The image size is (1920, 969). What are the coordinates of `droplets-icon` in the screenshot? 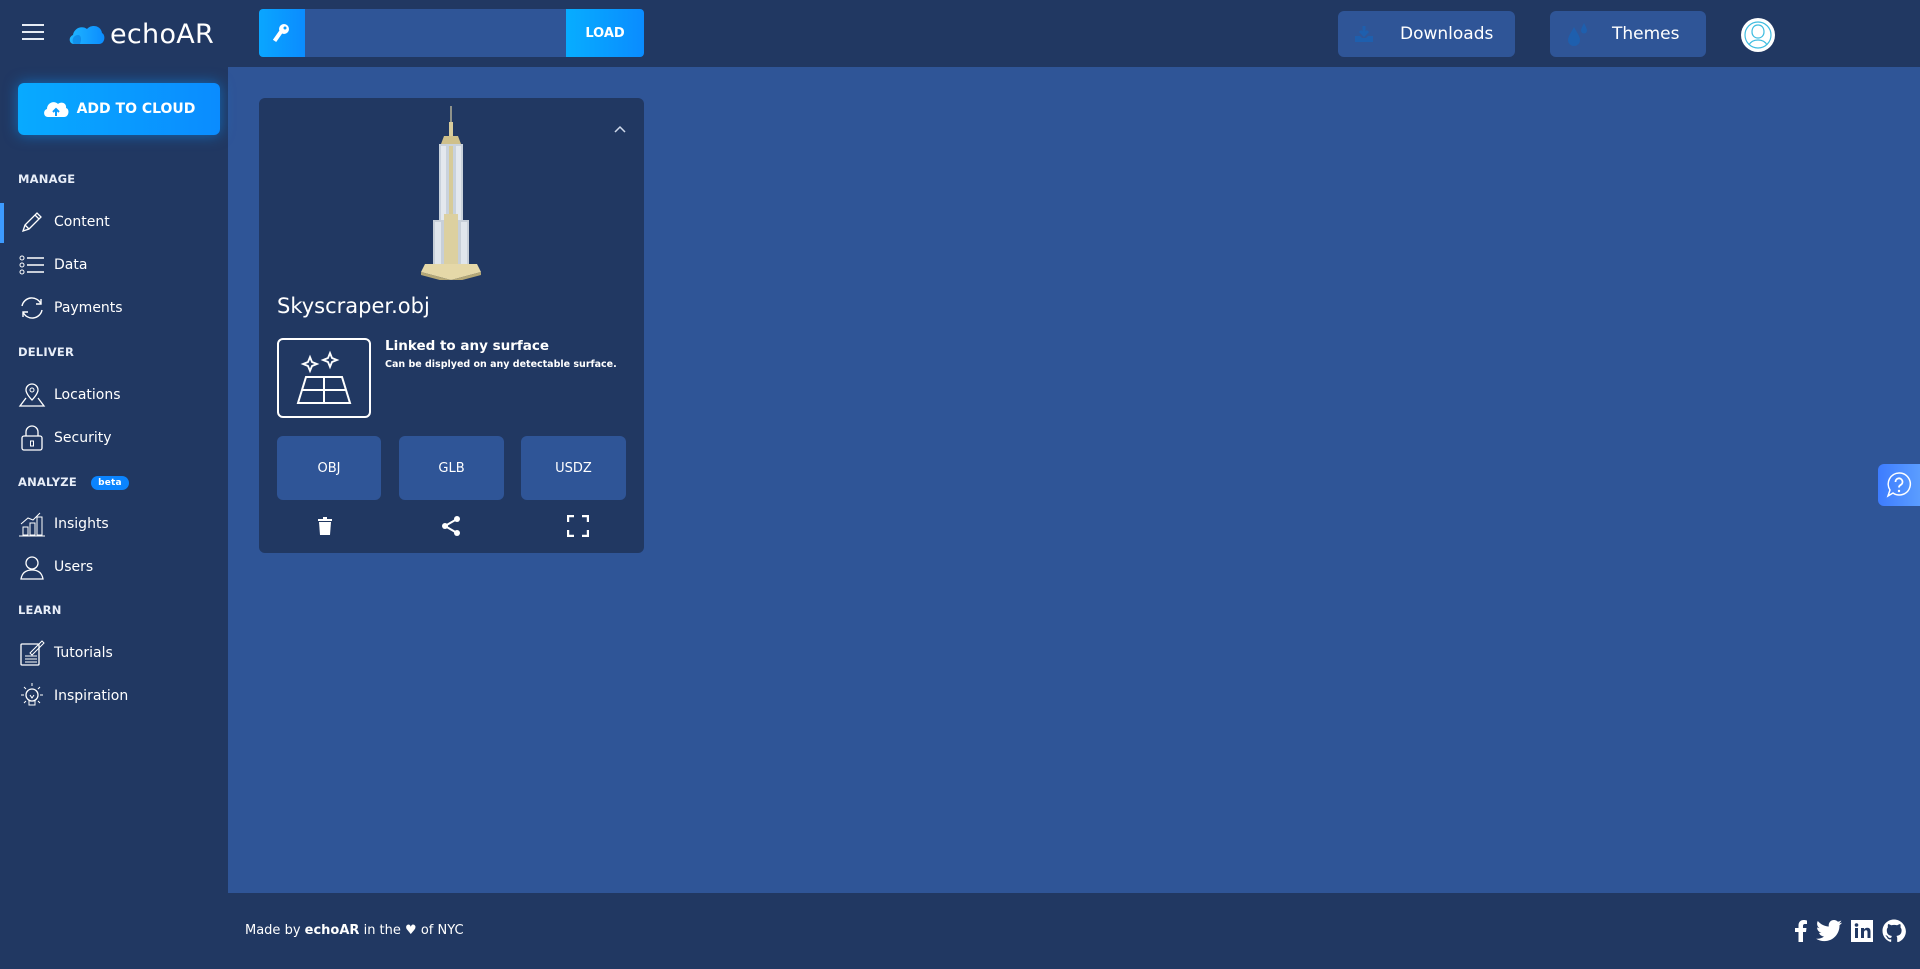 It's located at (1578, 34).